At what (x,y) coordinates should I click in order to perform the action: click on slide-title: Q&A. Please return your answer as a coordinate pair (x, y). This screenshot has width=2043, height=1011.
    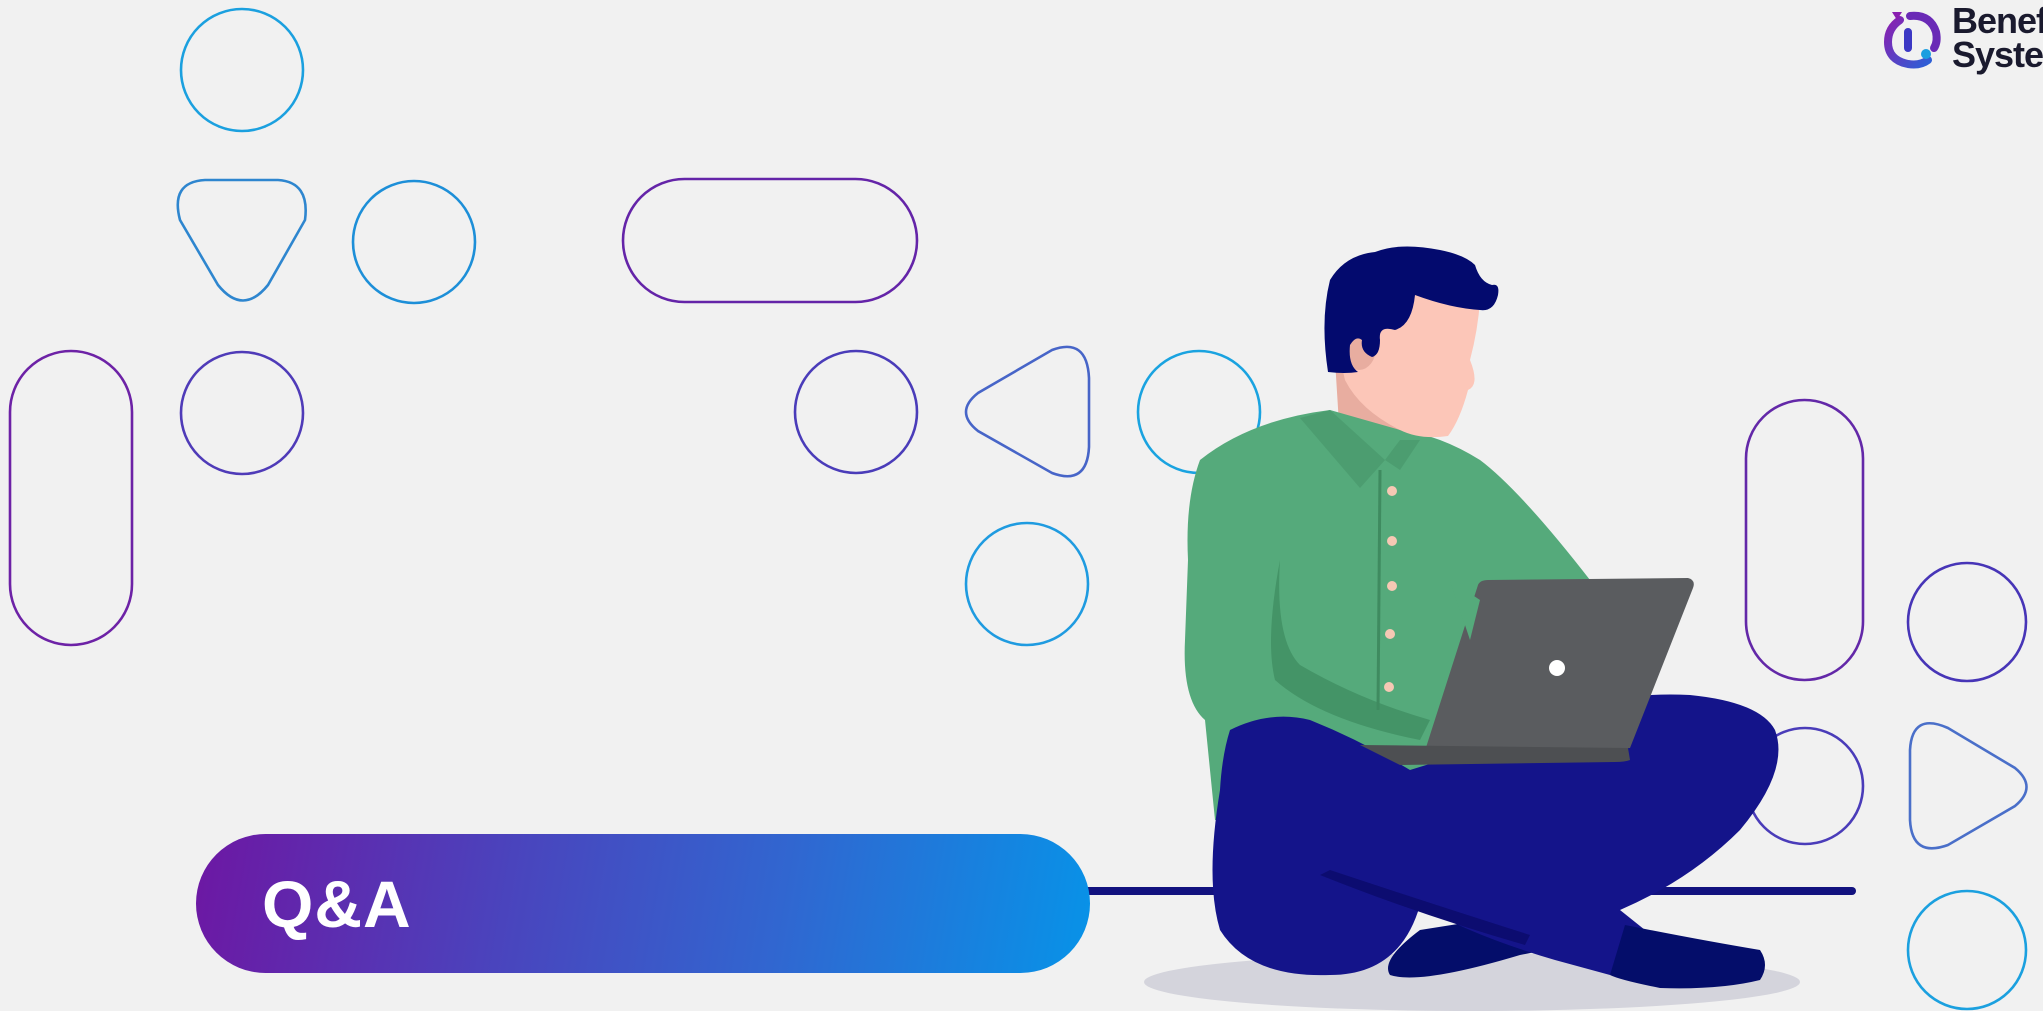
    Looking at the image, I should click on (337, 903).